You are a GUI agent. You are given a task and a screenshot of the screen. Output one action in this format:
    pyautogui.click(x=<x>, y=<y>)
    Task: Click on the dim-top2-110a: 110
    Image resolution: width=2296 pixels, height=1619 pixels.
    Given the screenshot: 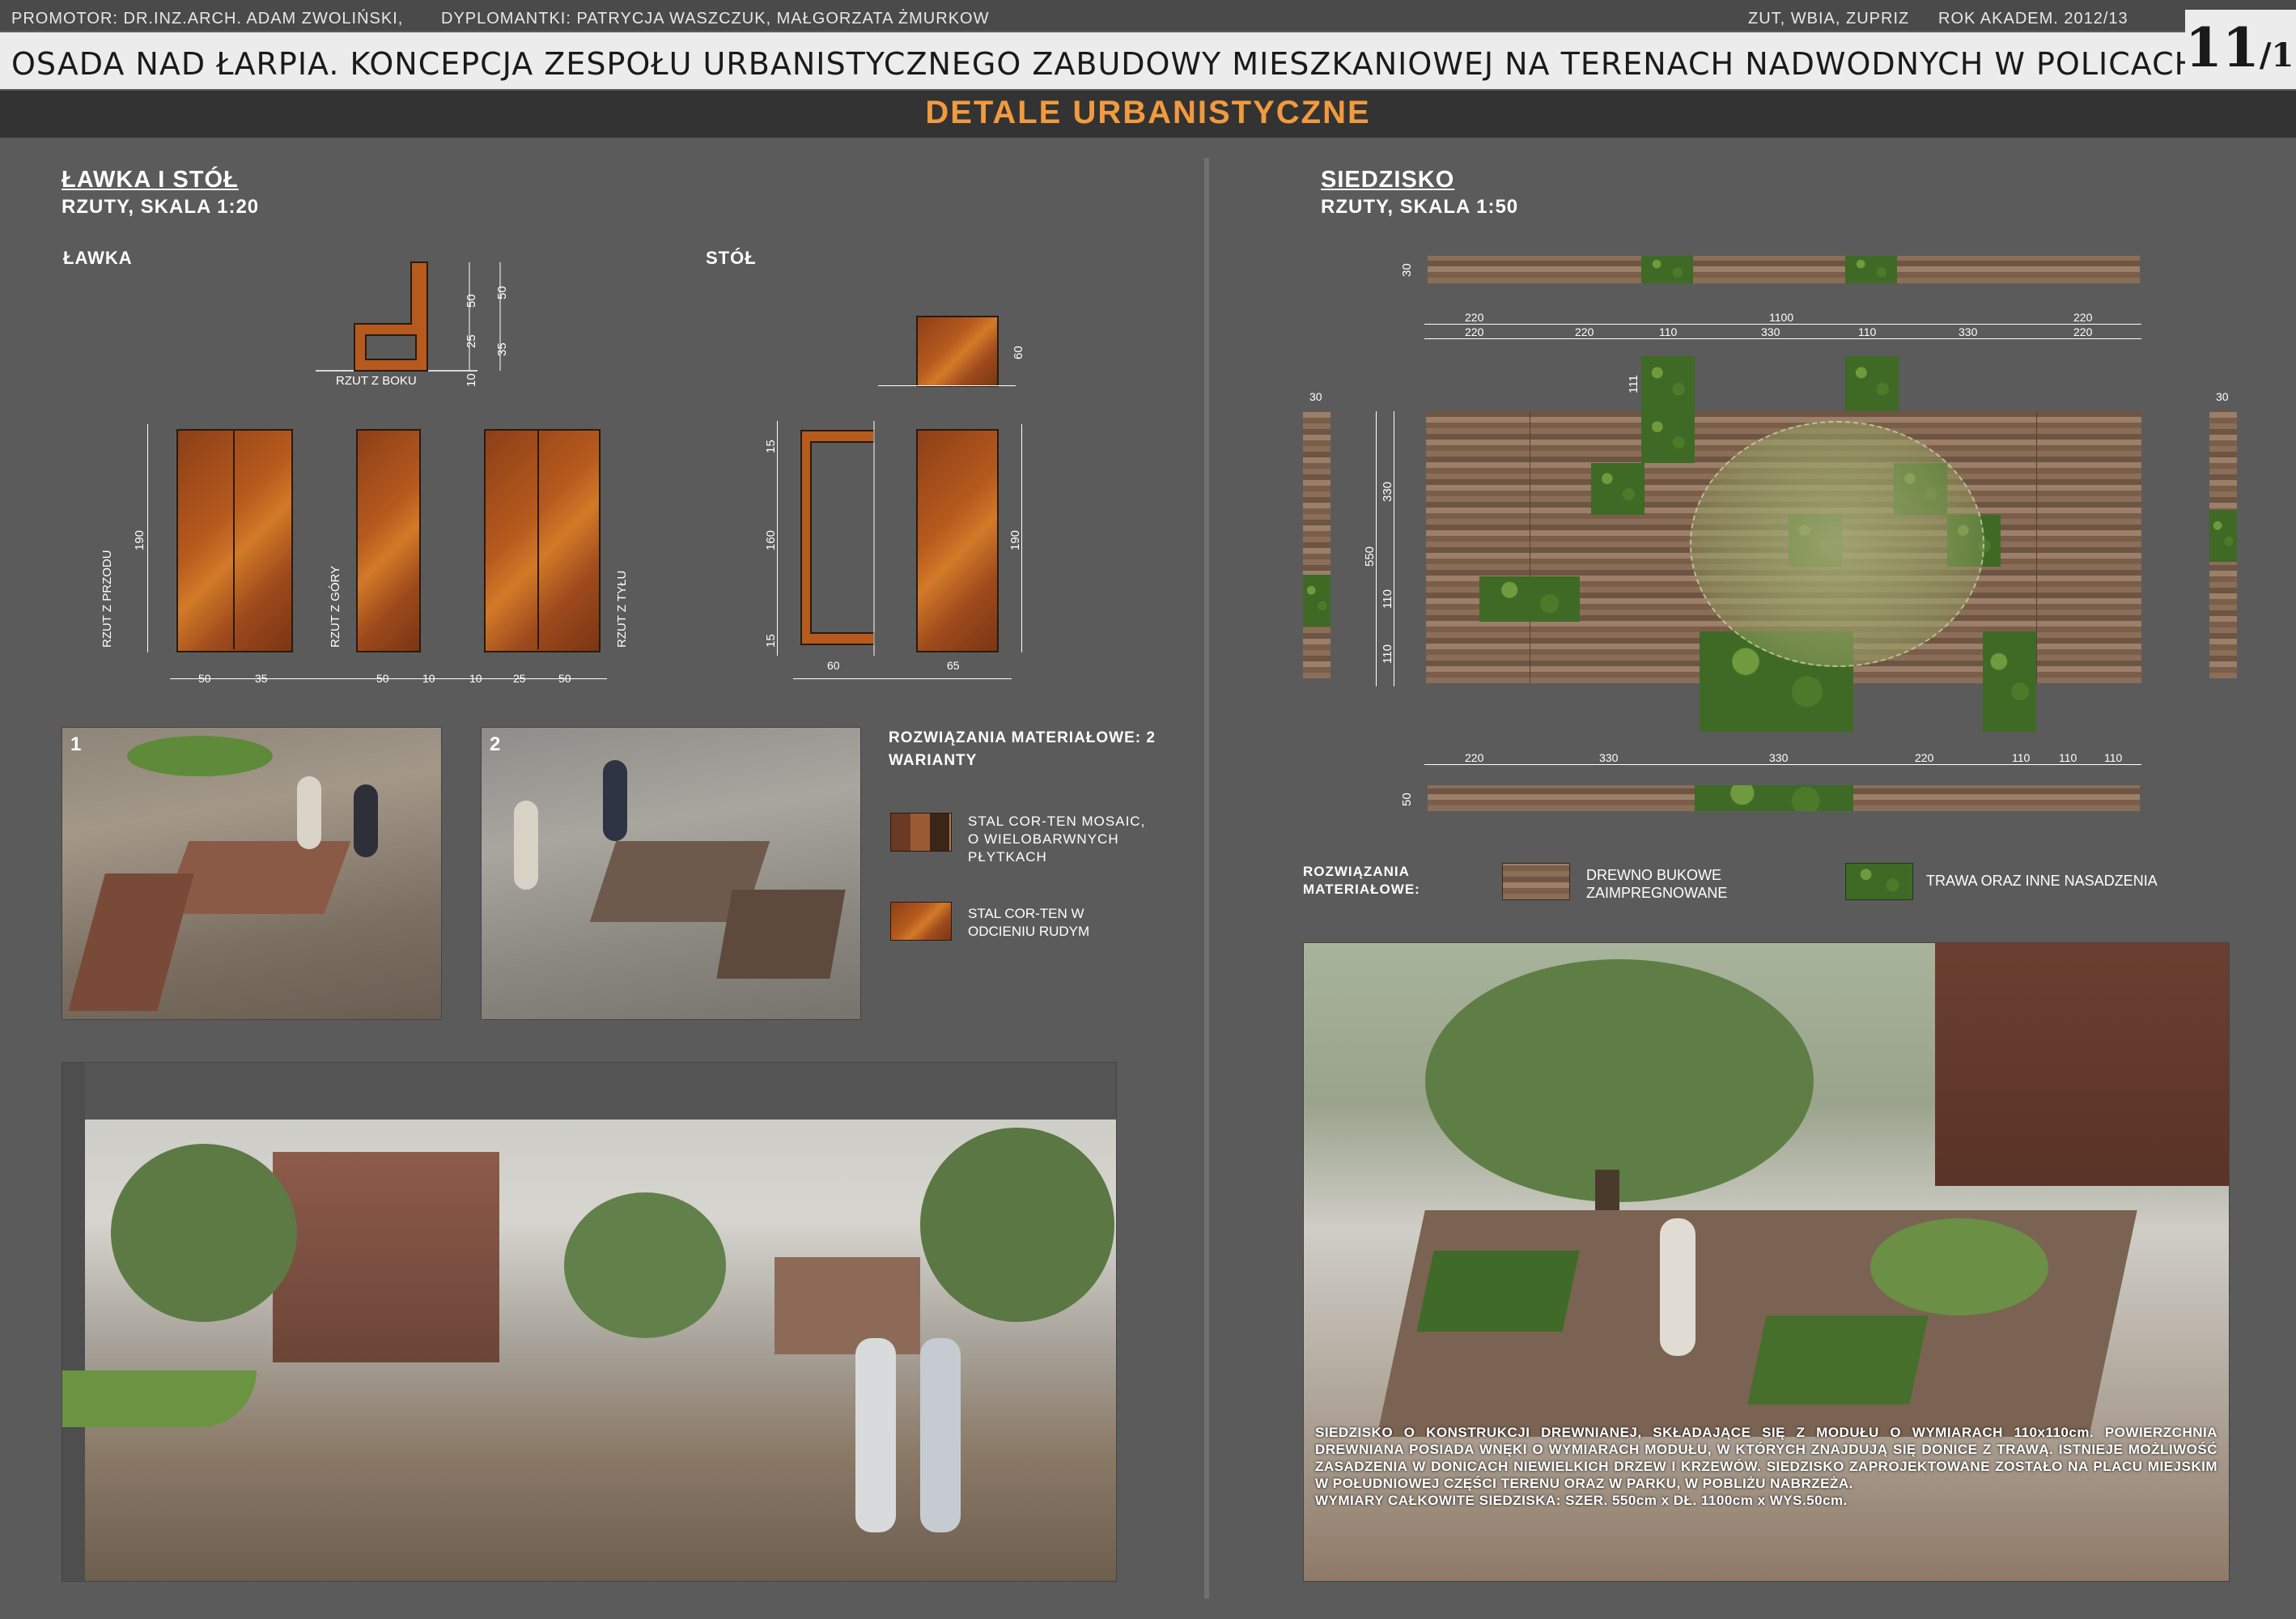 What is the action you would take?
    pyautogui.click(x=1669, y=332)
    